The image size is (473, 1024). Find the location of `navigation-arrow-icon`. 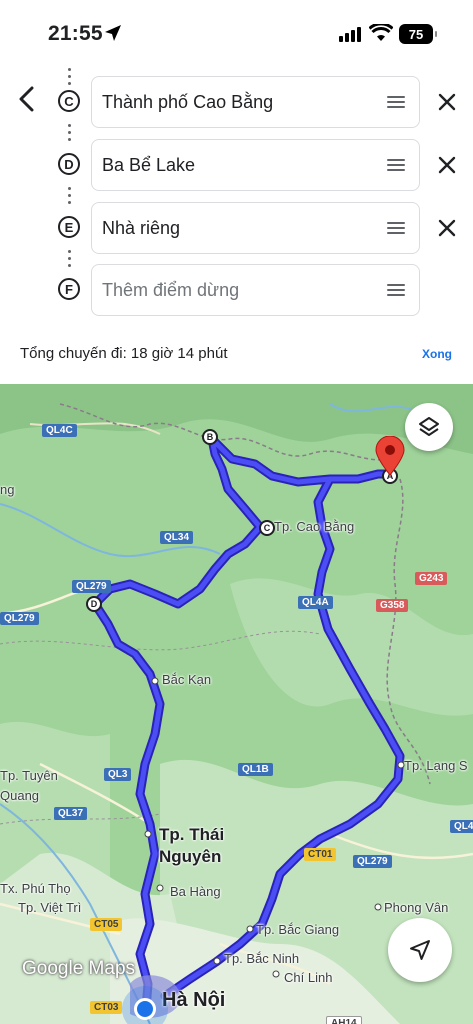

navigation-arrow-icon is located at coordinates (420, 950).